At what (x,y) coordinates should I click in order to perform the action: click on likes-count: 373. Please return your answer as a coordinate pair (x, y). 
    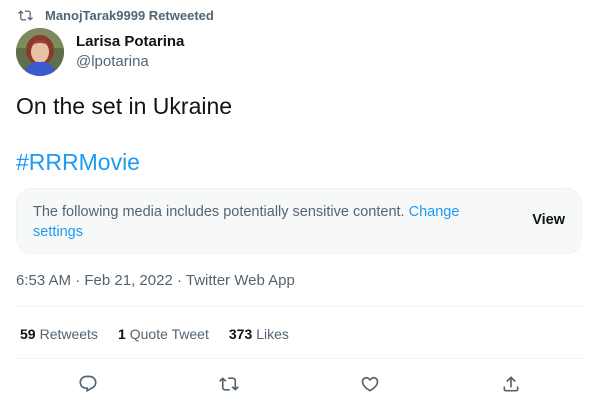
    Looking at the image, I should click on (240, 334).